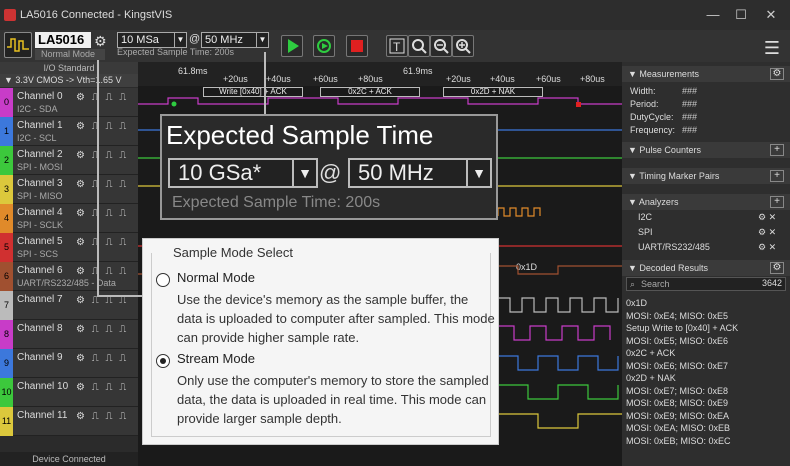 The image size is (790, 466). Describe the element at coordinates (397, 46) in the screenshot. I see `text-tool-button: T` at that location.